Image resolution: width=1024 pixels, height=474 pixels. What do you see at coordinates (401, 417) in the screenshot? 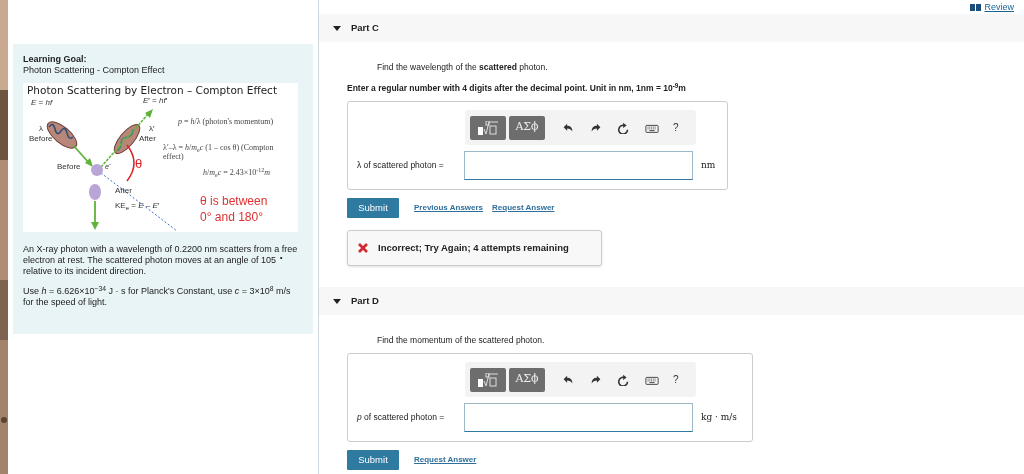
I see `answer-label: p of scattered photon =` at bounding box center [401, 417].